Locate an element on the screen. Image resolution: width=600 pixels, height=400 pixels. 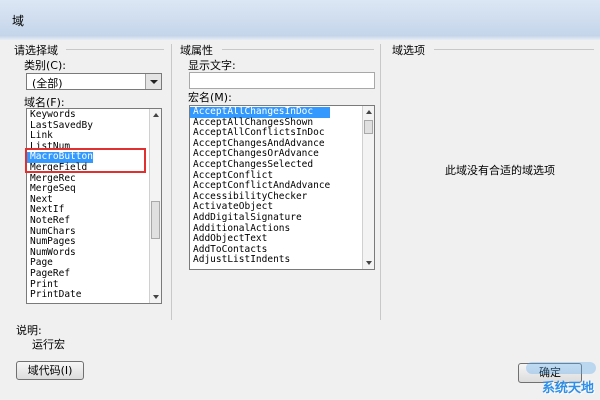
mid-section-title: 域属性 is located at coordinates (196, 50).